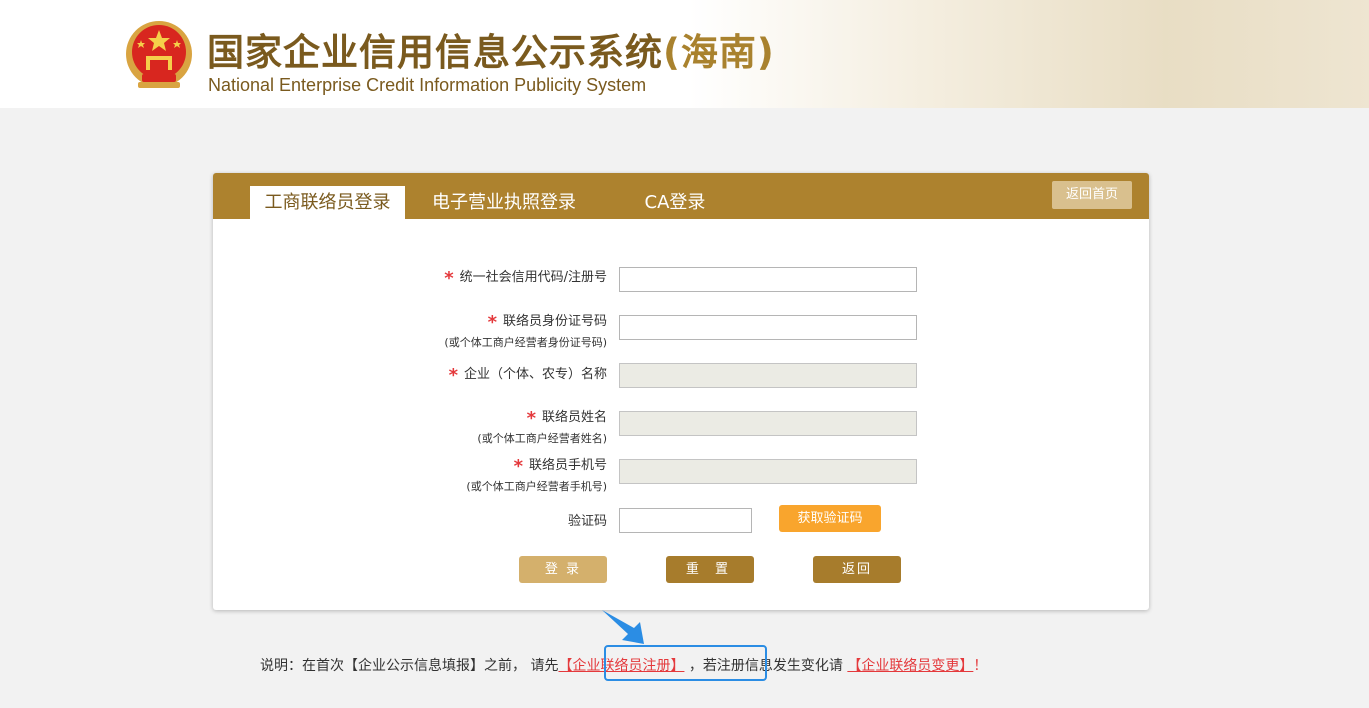 The width and height of the screenshot is (1369, 708). What do you see at coordinates (525, 330) in the screenshot?
I see `id-number-label: * 联络员身份证号码 (或个体工商户经营者身份证号码)` at bounding box center [525, 330].